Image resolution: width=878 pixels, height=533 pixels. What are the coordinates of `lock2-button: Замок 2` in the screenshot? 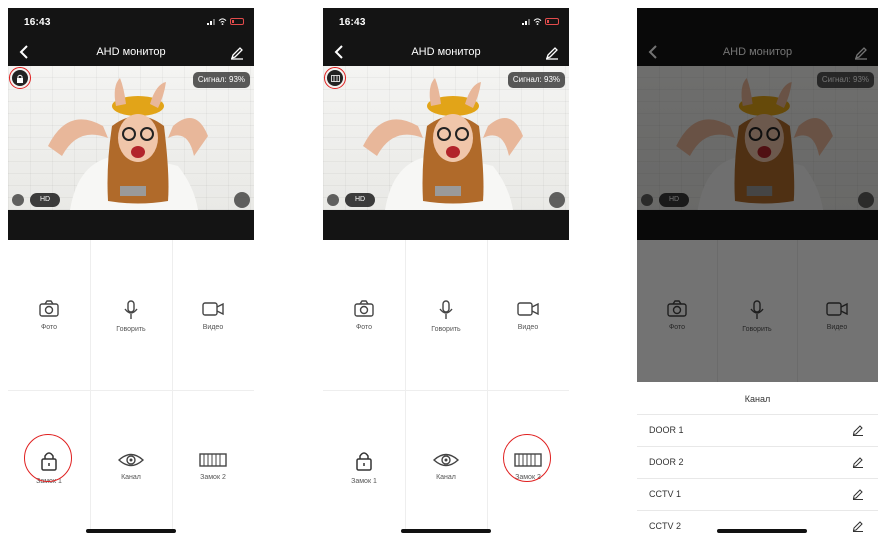 It's located at (213, 466).